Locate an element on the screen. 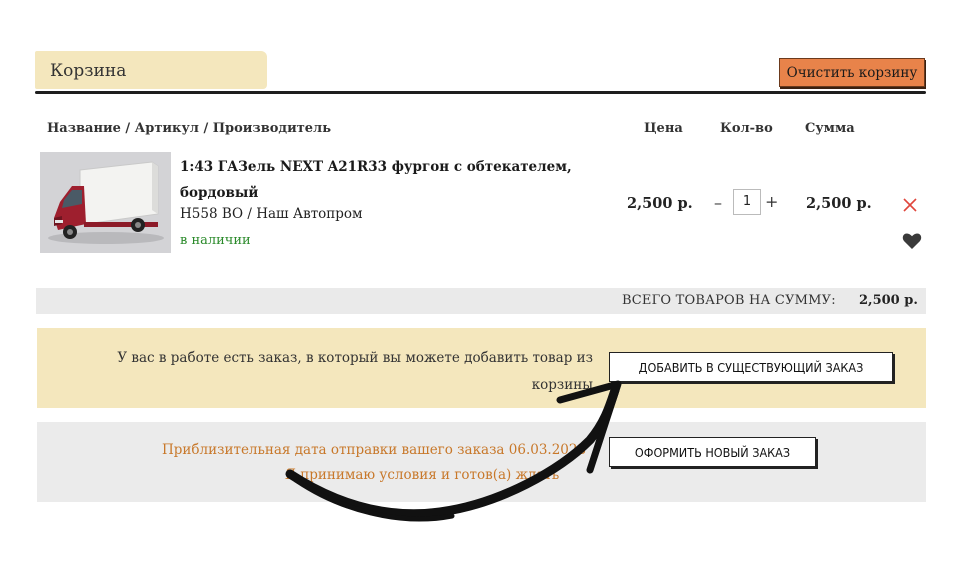  heart-icon is located at coordinates (912, 241).